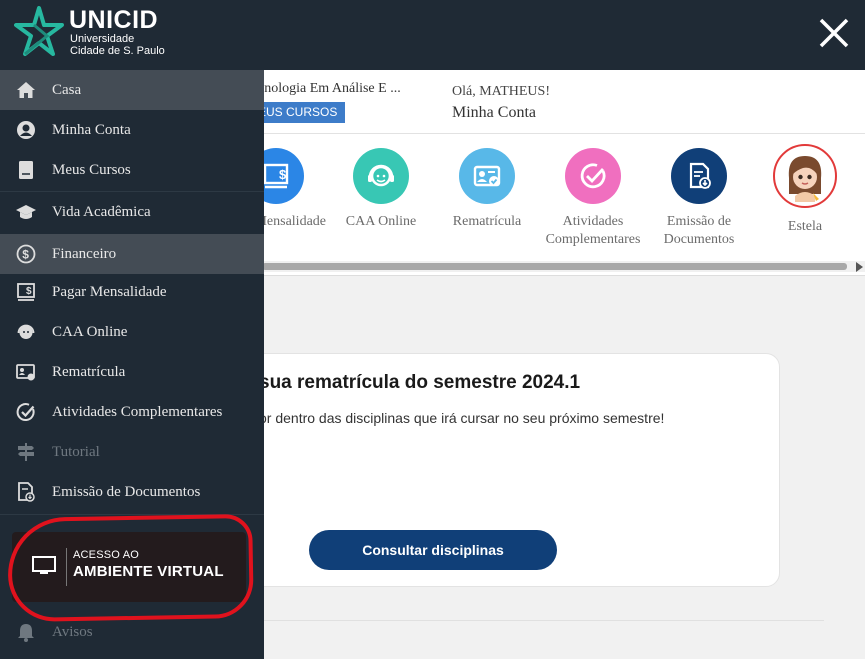  Describe the element at coordinates (102, 38) in the screenshot. I see `brand-line1: Universidade` at that location.